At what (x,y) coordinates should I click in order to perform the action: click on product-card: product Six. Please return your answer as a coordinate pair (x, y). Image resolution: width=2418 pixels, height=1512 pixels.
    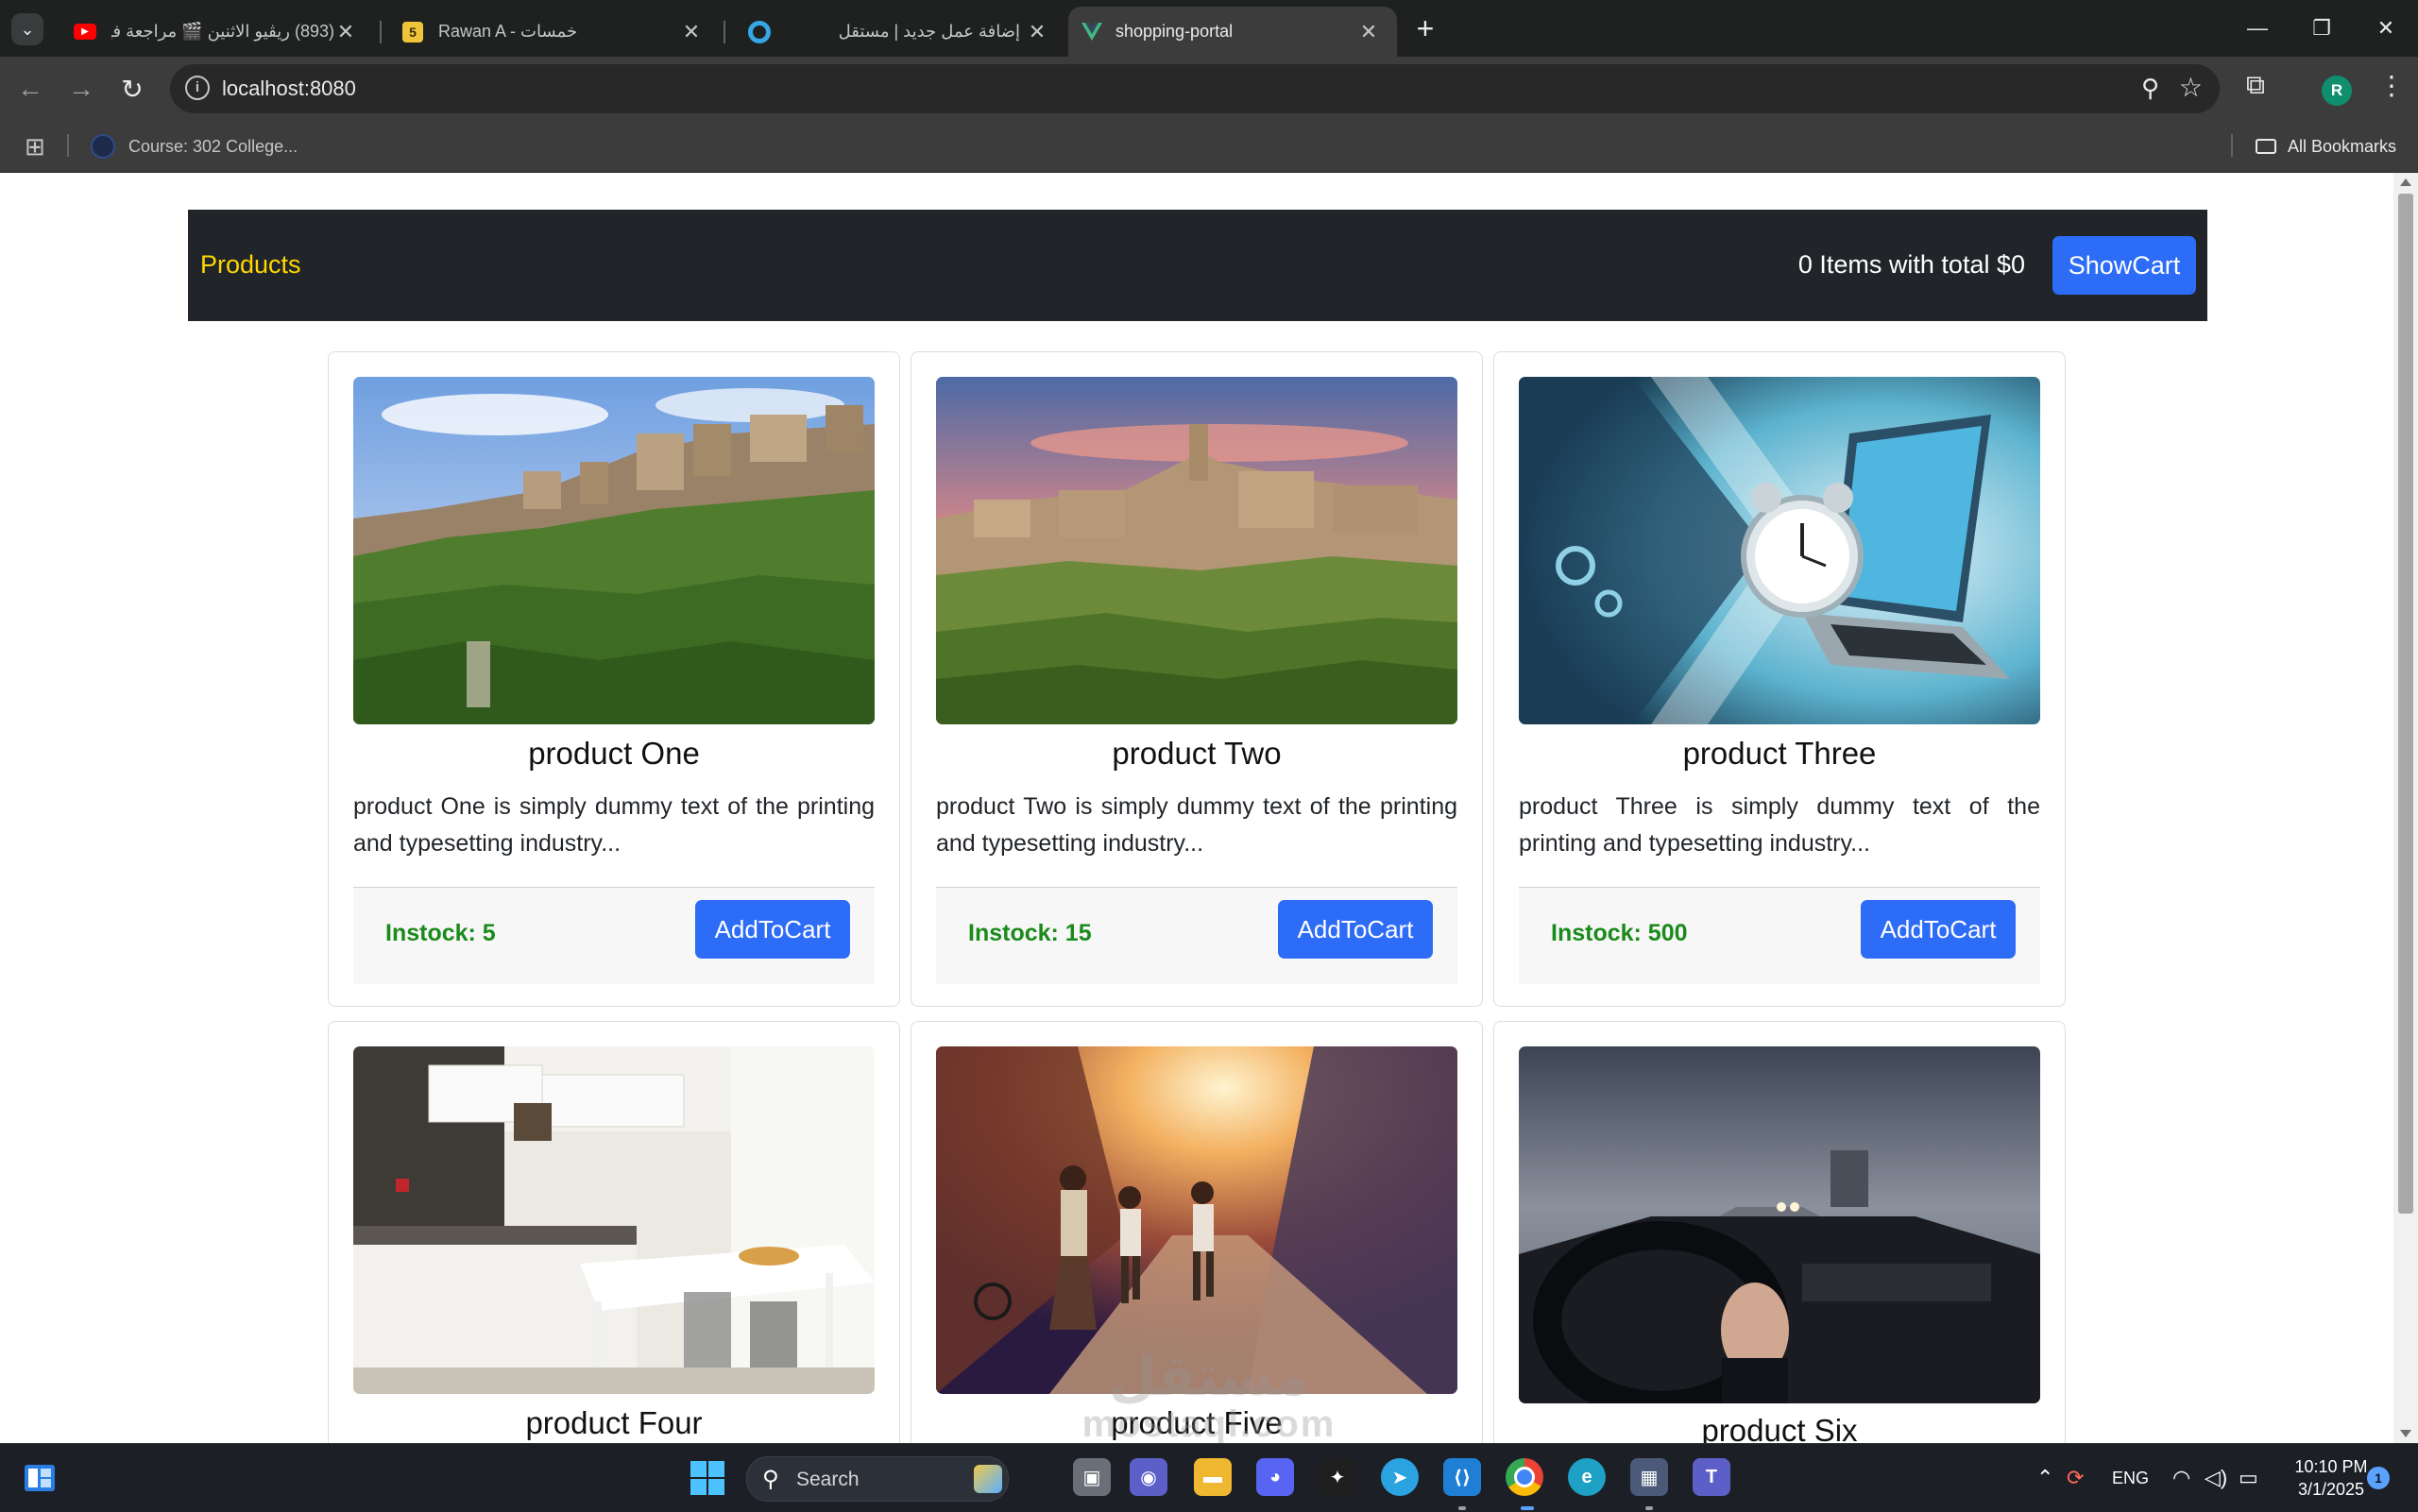
    Looking at the image, I should click on (1779, 1232).